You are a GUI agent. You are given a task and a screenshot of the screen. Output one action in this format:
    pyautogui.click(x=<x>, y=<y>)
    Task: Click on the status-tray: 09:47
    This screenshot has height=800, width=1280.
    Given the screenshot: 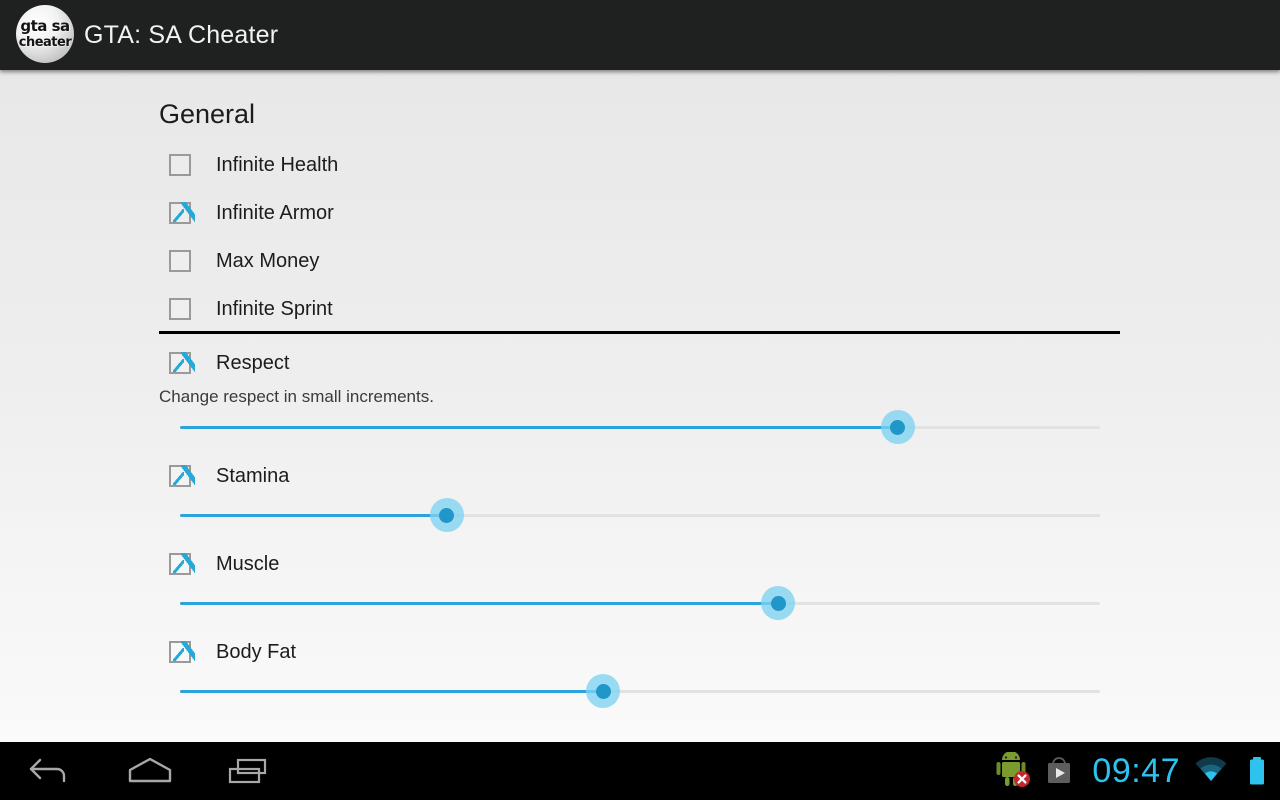 What is the action you would take?
    pyautogui.click(x=1135, y=771)
    